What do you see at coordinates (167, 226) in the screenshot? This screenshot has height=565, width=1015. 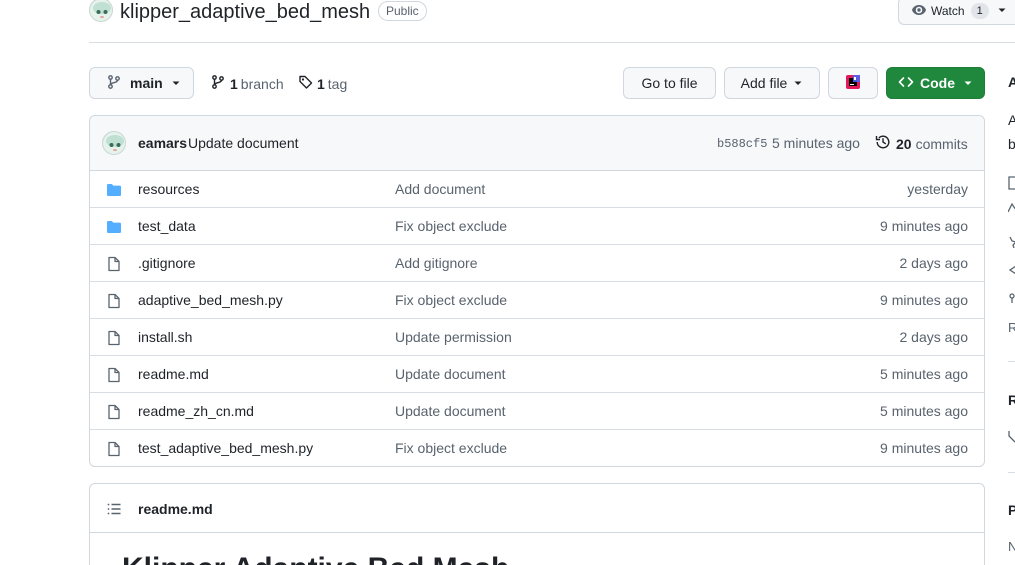 I see `file-name: test_data` at bounding box center [167, 226].